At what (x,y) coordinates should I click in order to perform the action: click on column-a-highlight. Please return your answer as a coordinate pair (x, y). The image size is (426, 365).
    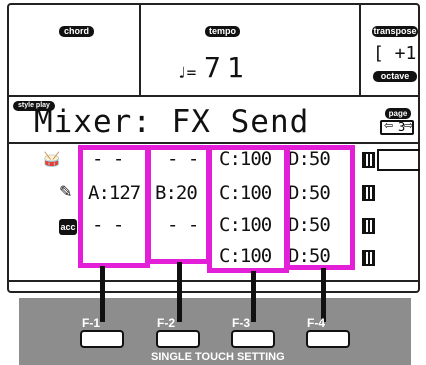
    Looking at the image, I should click on (114, 206).